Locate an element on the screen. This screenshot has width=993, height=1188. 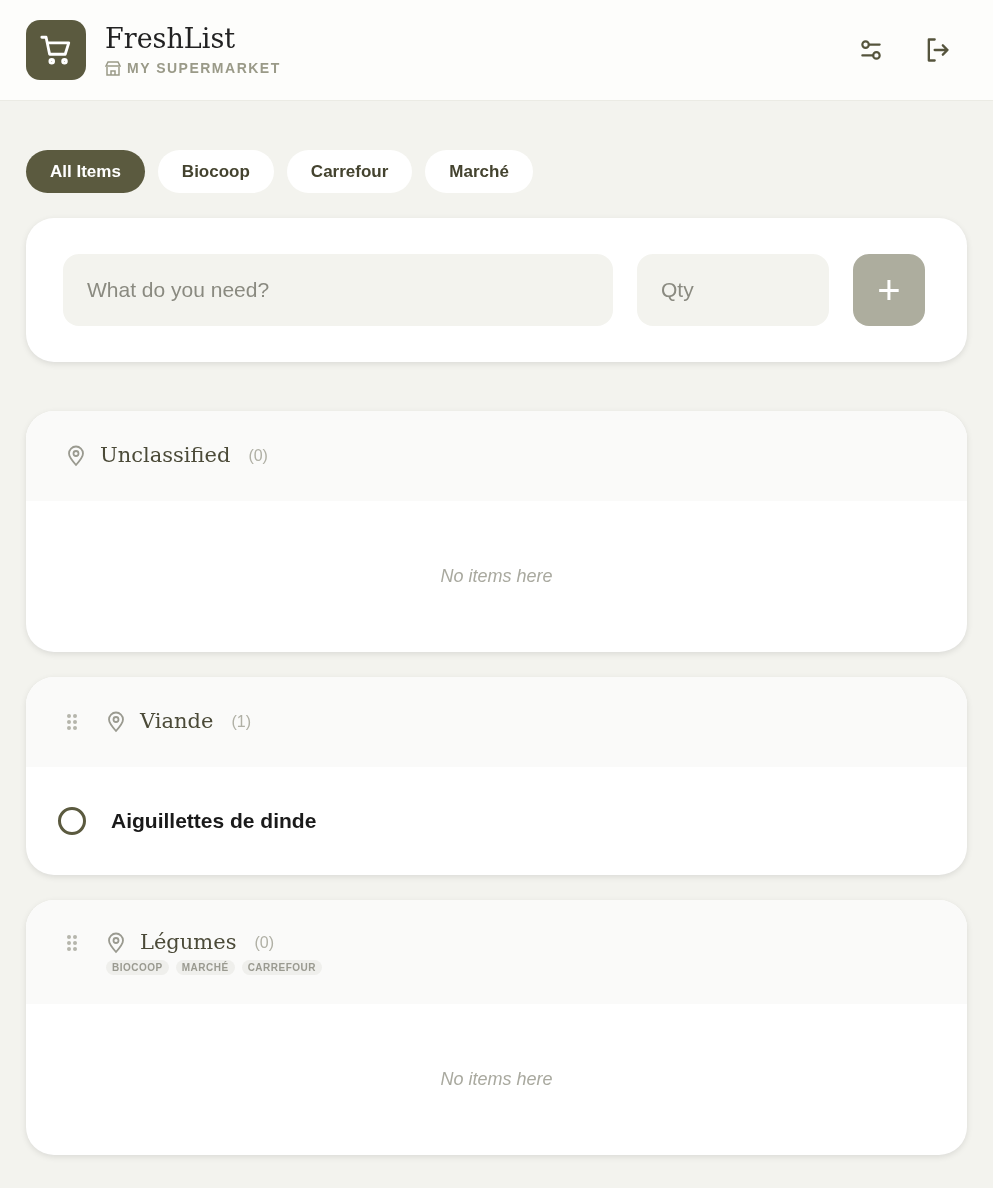
section-title: Légumes is located at coordinates (188, 943).